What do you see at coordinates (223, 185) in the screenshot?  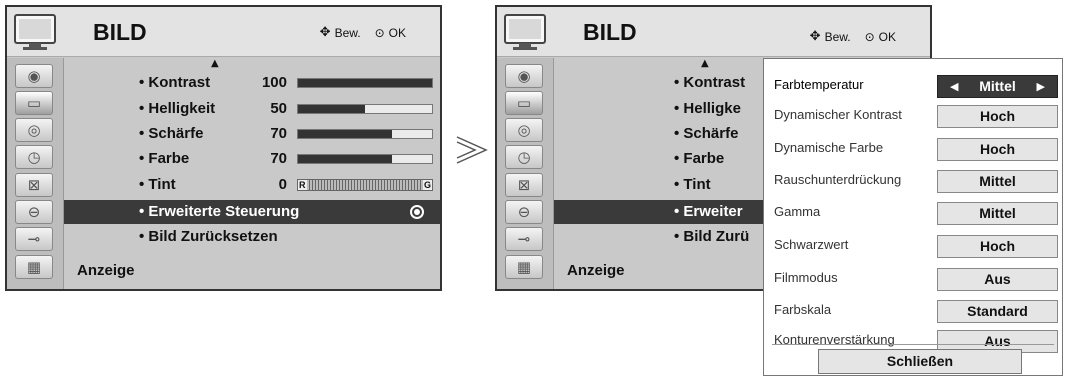 I see `menu-item: • Tint 0 R G` at bounding box center [223, 185].